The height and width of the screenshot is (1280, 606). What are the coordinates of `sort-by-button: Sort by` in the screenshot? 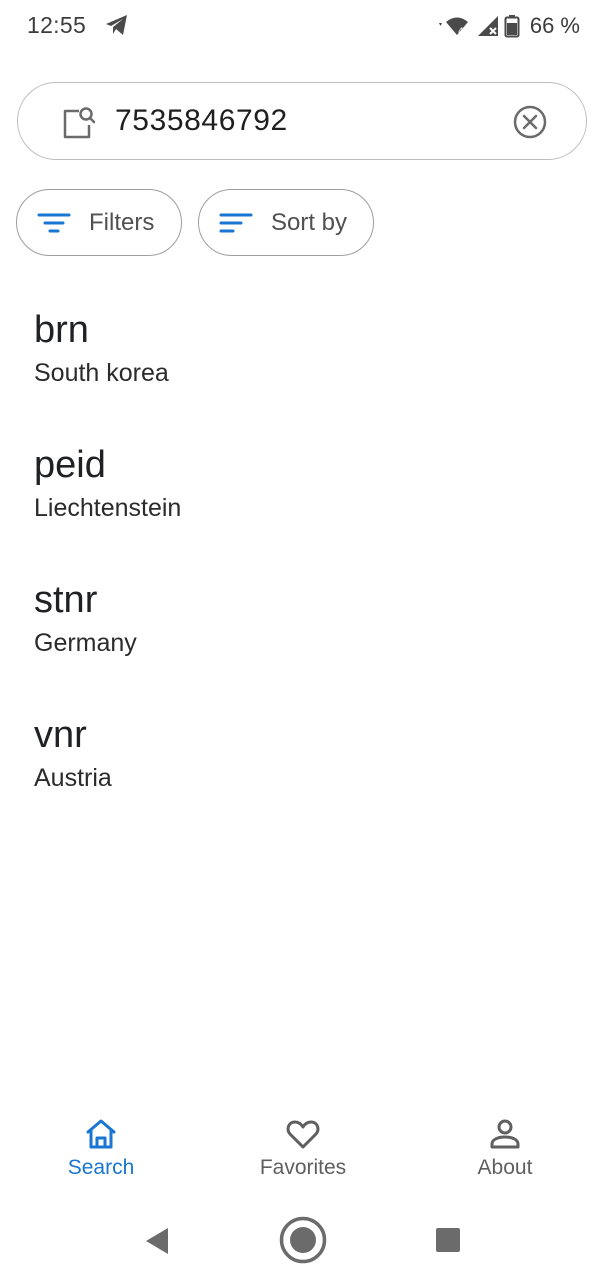 It's located at (286, 222).